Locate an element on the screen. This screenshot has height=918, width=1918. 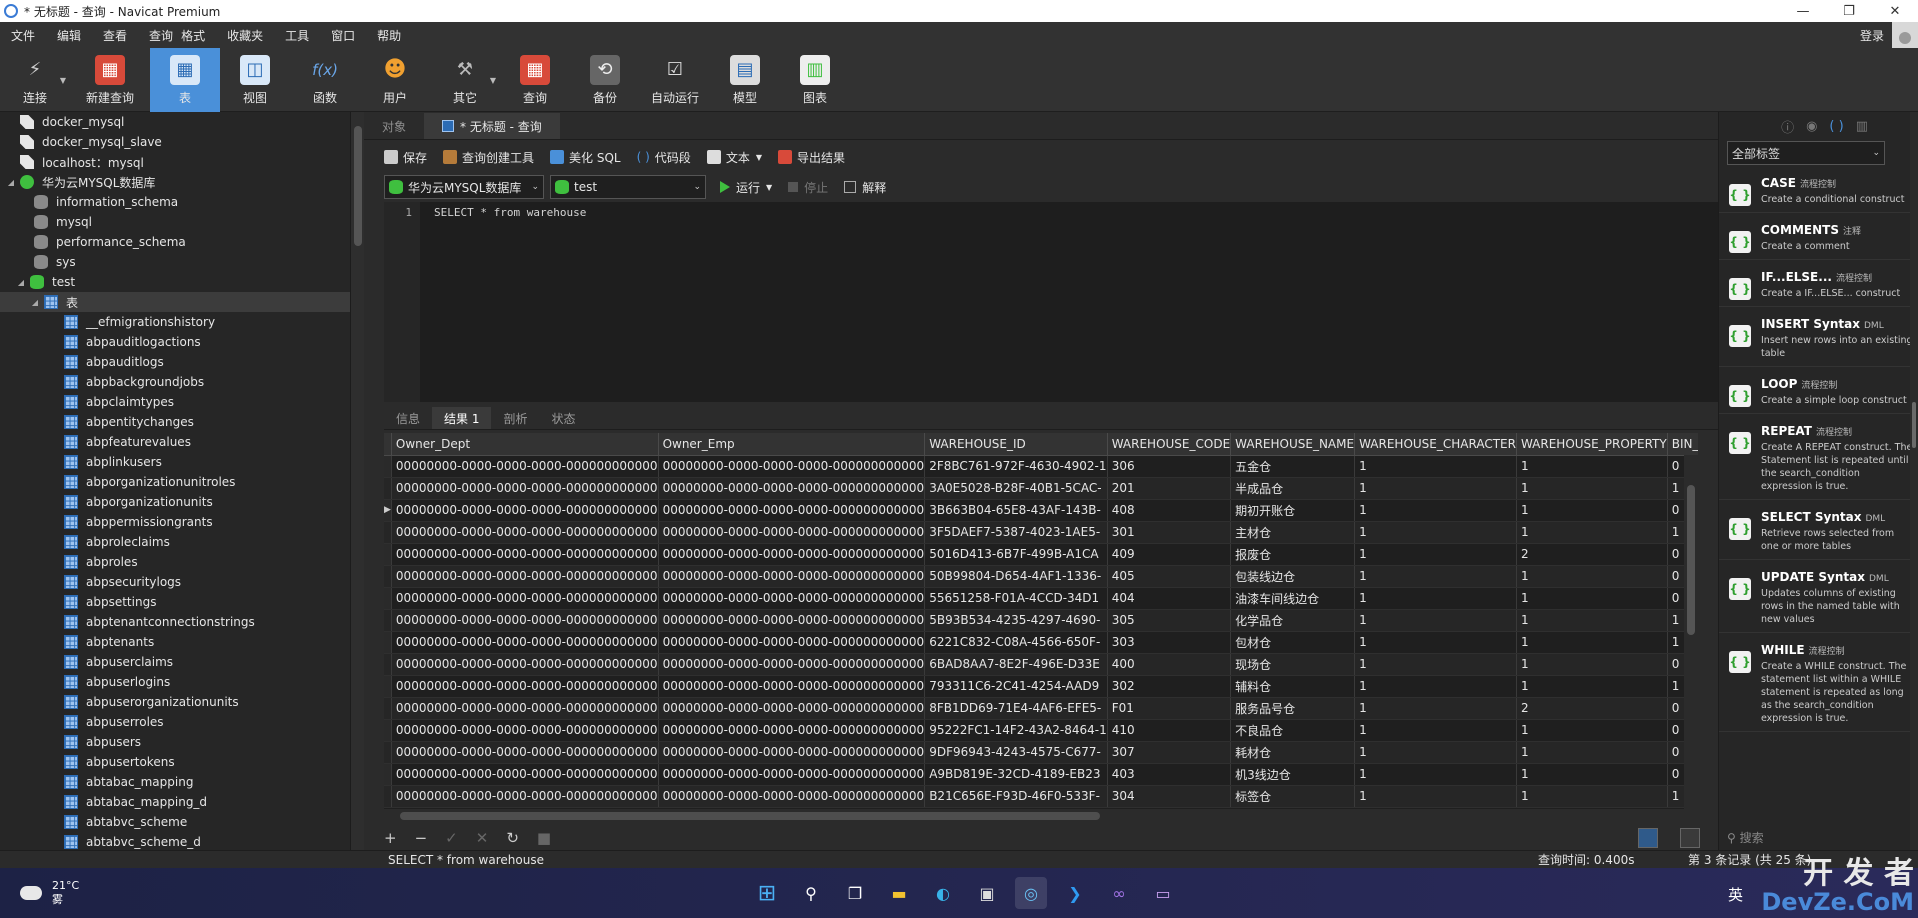
view-button: ◫ 视图 is located at coordinates (255, 80).